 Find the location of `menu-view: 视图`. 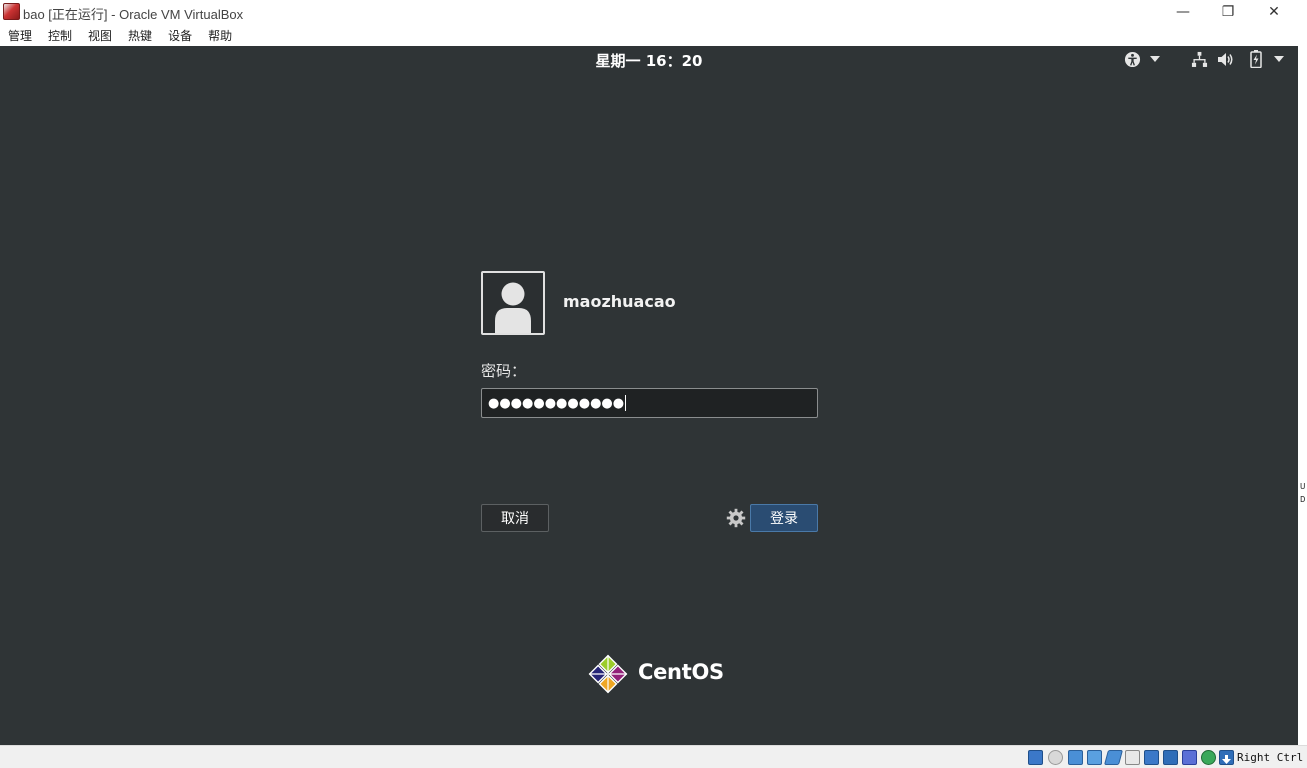

menu-view: 视图 is located at coordinates (100, 35).